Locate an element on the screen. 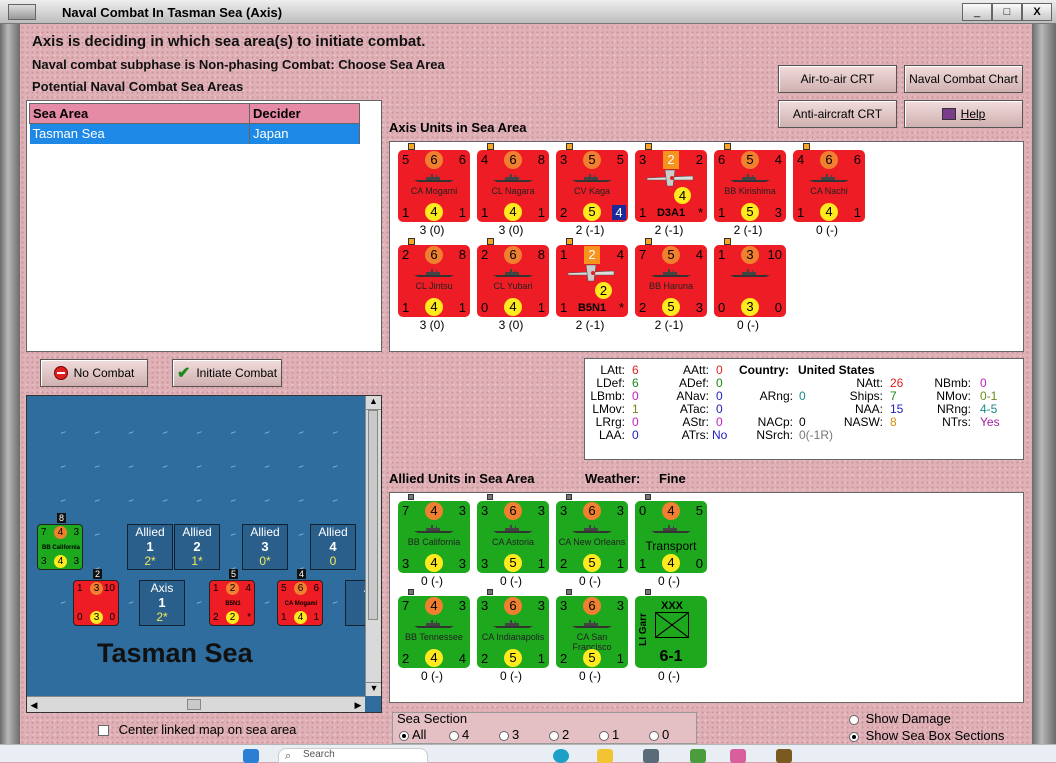 Image resolution: width=1056 pixels, height=763 pixels. axis-sea-box-1: Axis 1 2* is located at coordinates (162, 603).